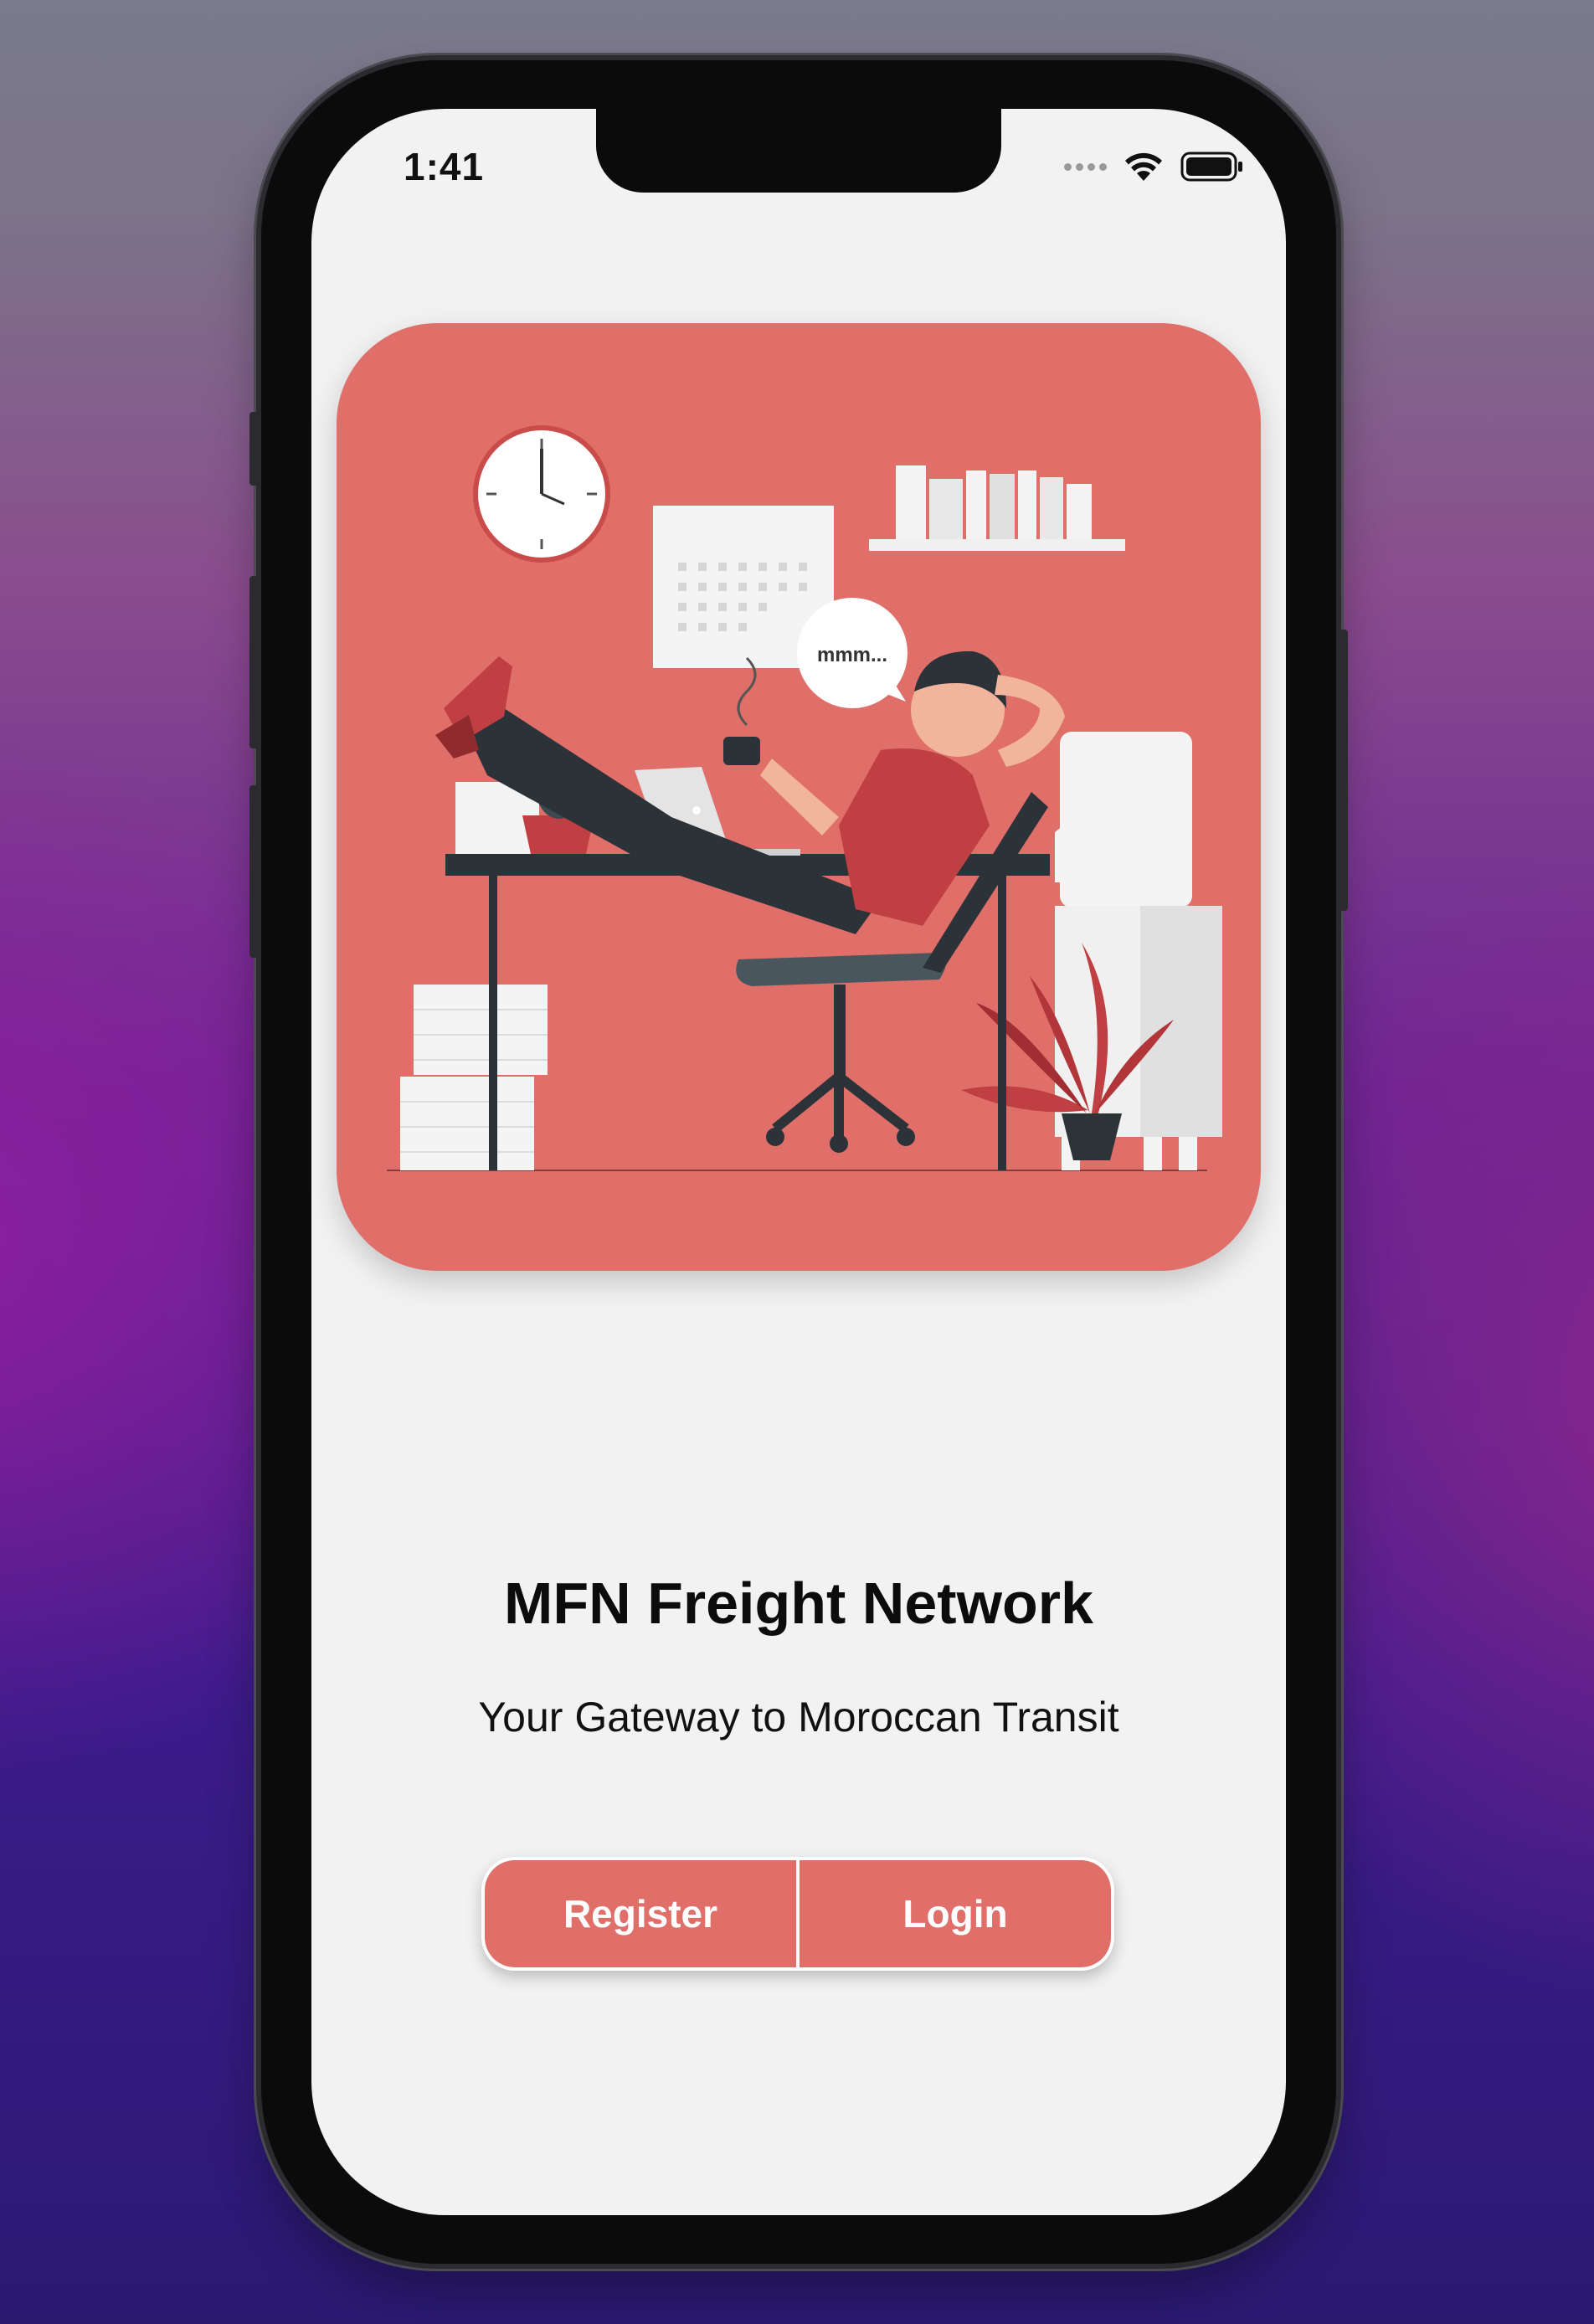 Image resolution: width=1594 pixels, height=2324 pixels. Describe the element at coordinates (1085, 166) in the screenshot. I see `signal-dots-icon` at that location.